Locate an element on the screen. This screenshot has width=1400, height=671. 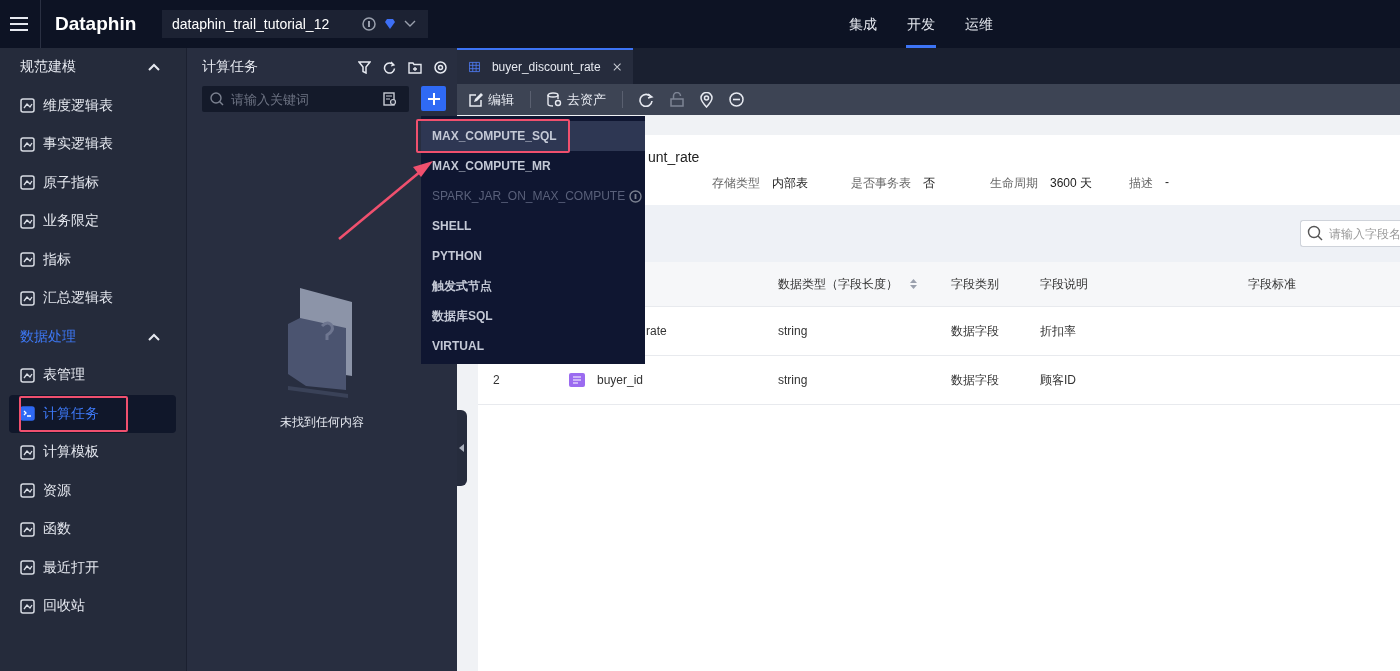
database-icon is located at coordinates (554, 99).